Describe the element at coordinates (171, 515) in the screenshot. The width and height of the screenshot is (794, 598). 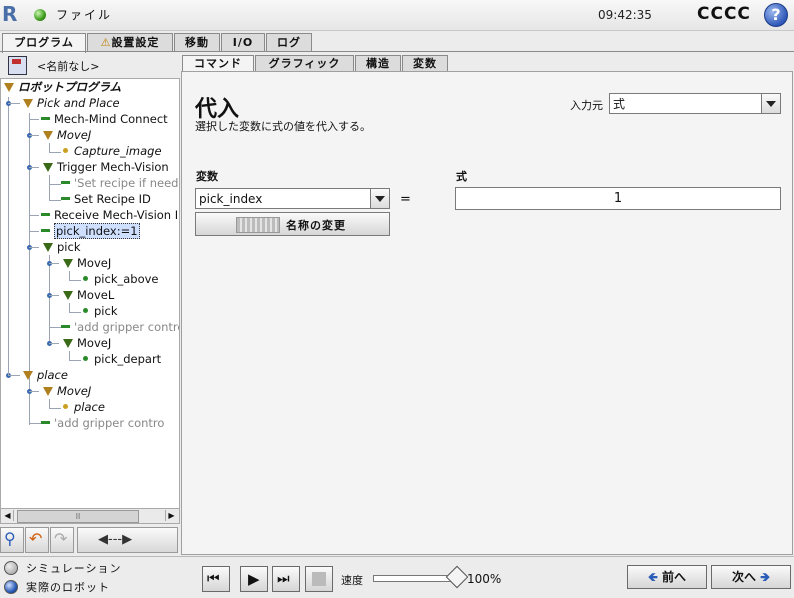
I see `scroll-right-icon: ▶` at that location.